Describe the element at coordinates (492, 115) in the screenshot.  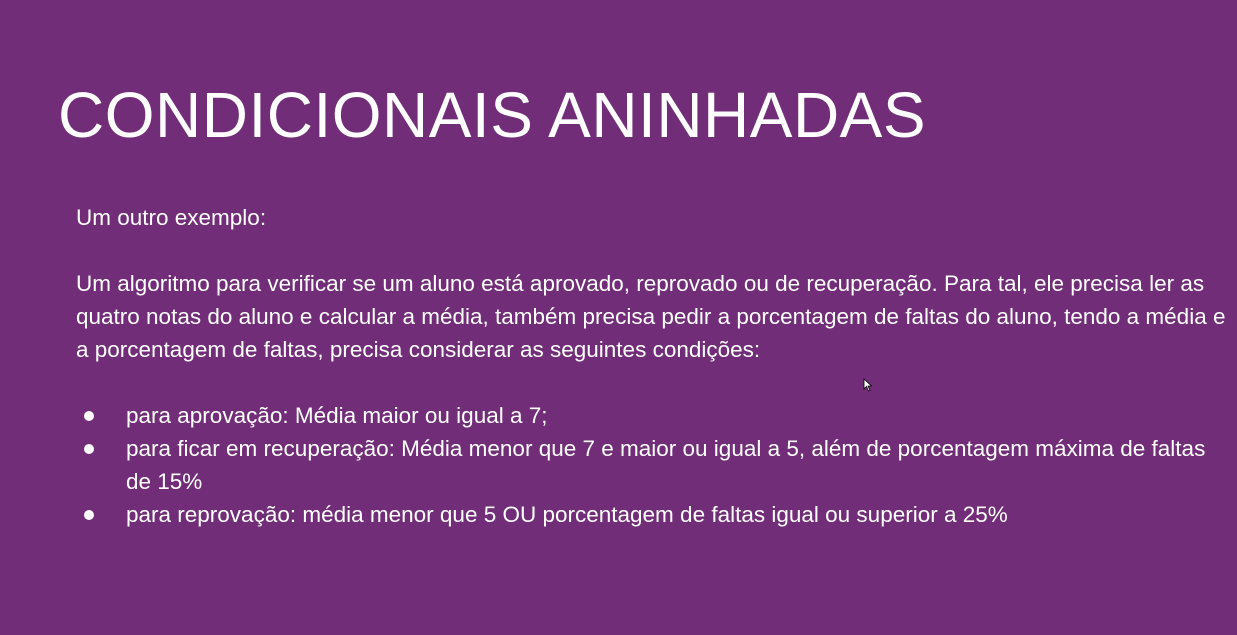
I see `slide-title: CONDICIONAIS ANINHADAS` at that location.